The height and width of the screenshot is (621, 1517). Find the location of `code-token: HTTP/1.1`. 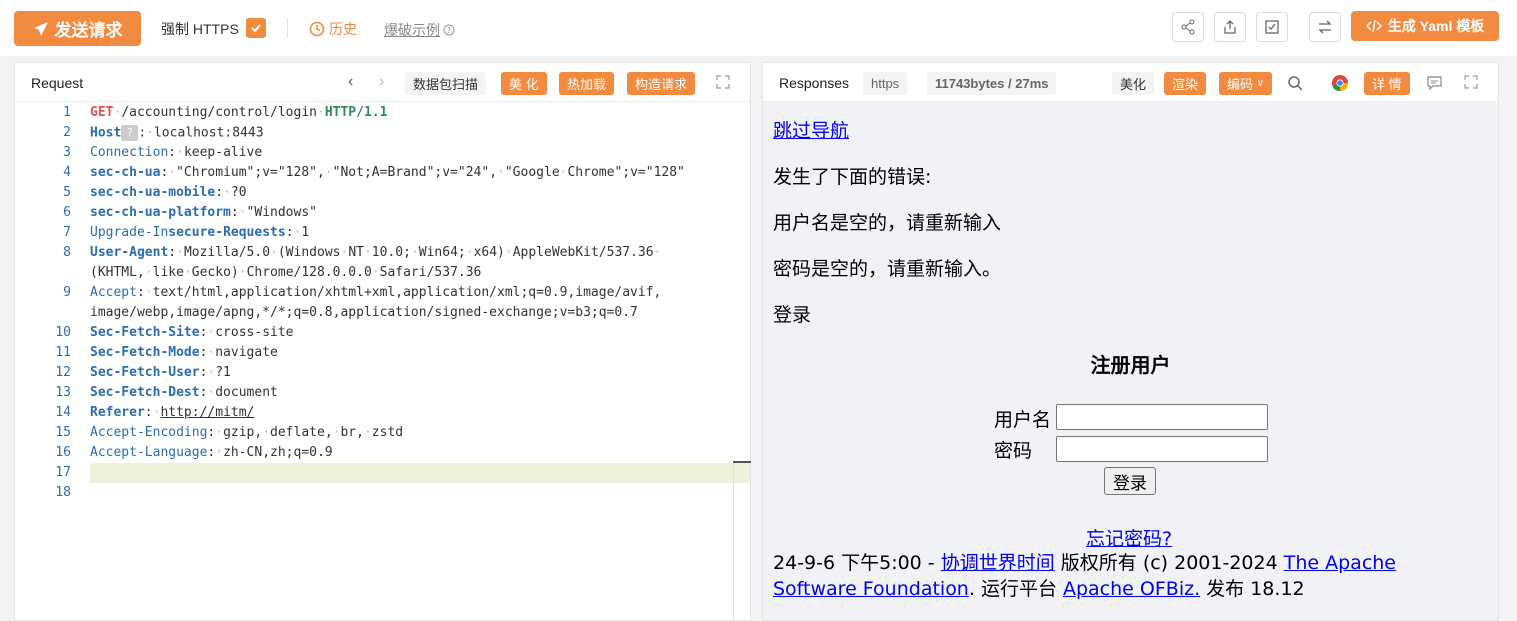

code-token: HTTP/1.1 is located at coordinates (356, 112).